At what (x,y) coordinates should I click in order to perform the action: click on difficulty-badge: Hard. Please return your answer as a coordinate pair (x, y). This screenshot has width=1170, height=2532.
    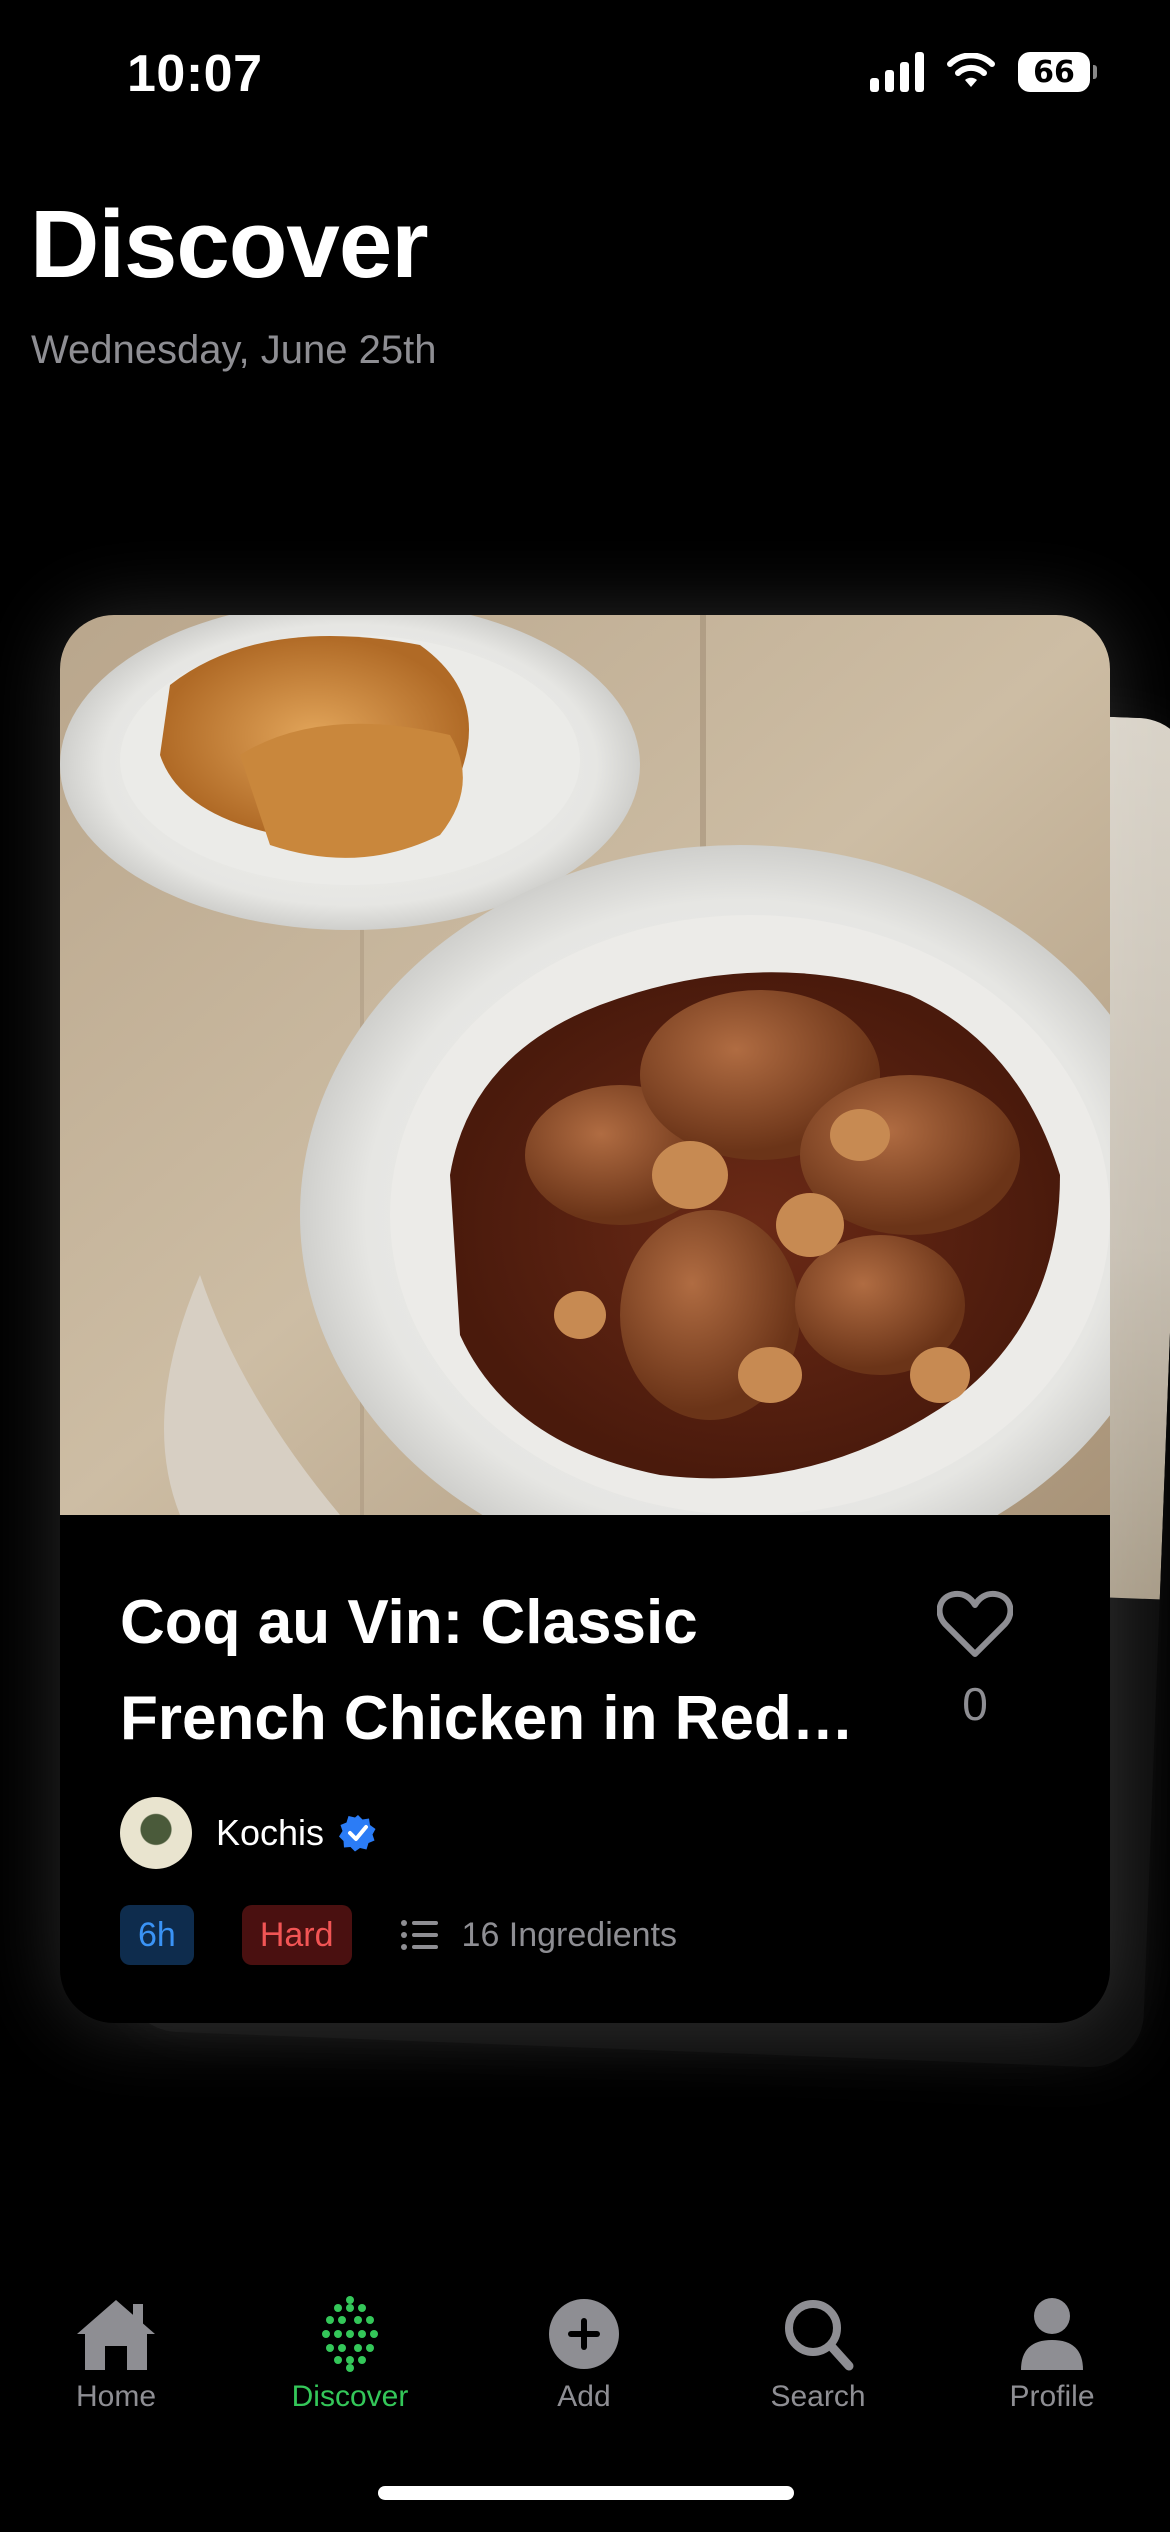
    Looking at the image, I should click on (296, 1935).